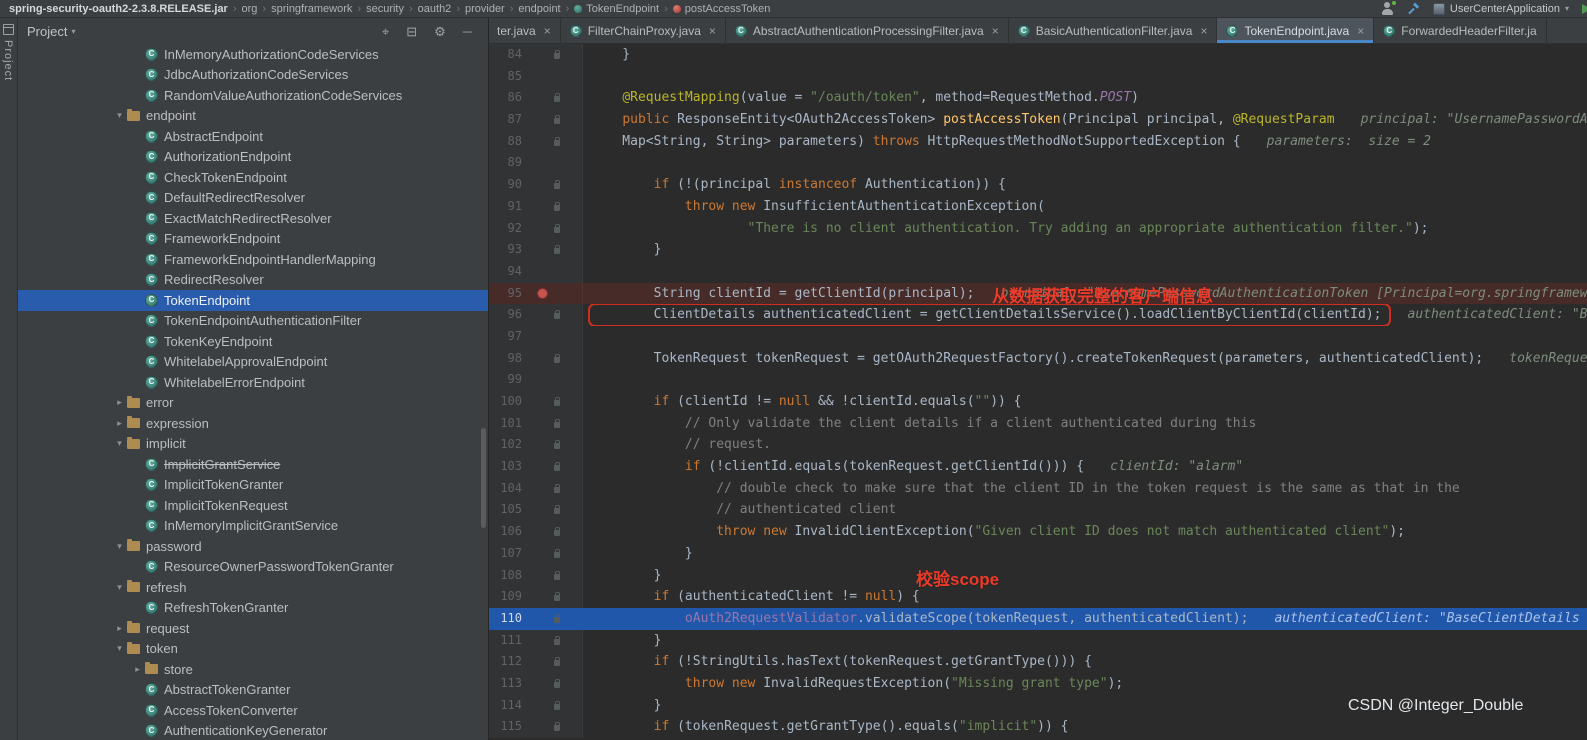 Image resolution: width=1587 pixels, height=740 pixels. Describe the element at coordinates (411, 31) in the screenshot. I see `collapse-all-icon: ⊟` at that location.